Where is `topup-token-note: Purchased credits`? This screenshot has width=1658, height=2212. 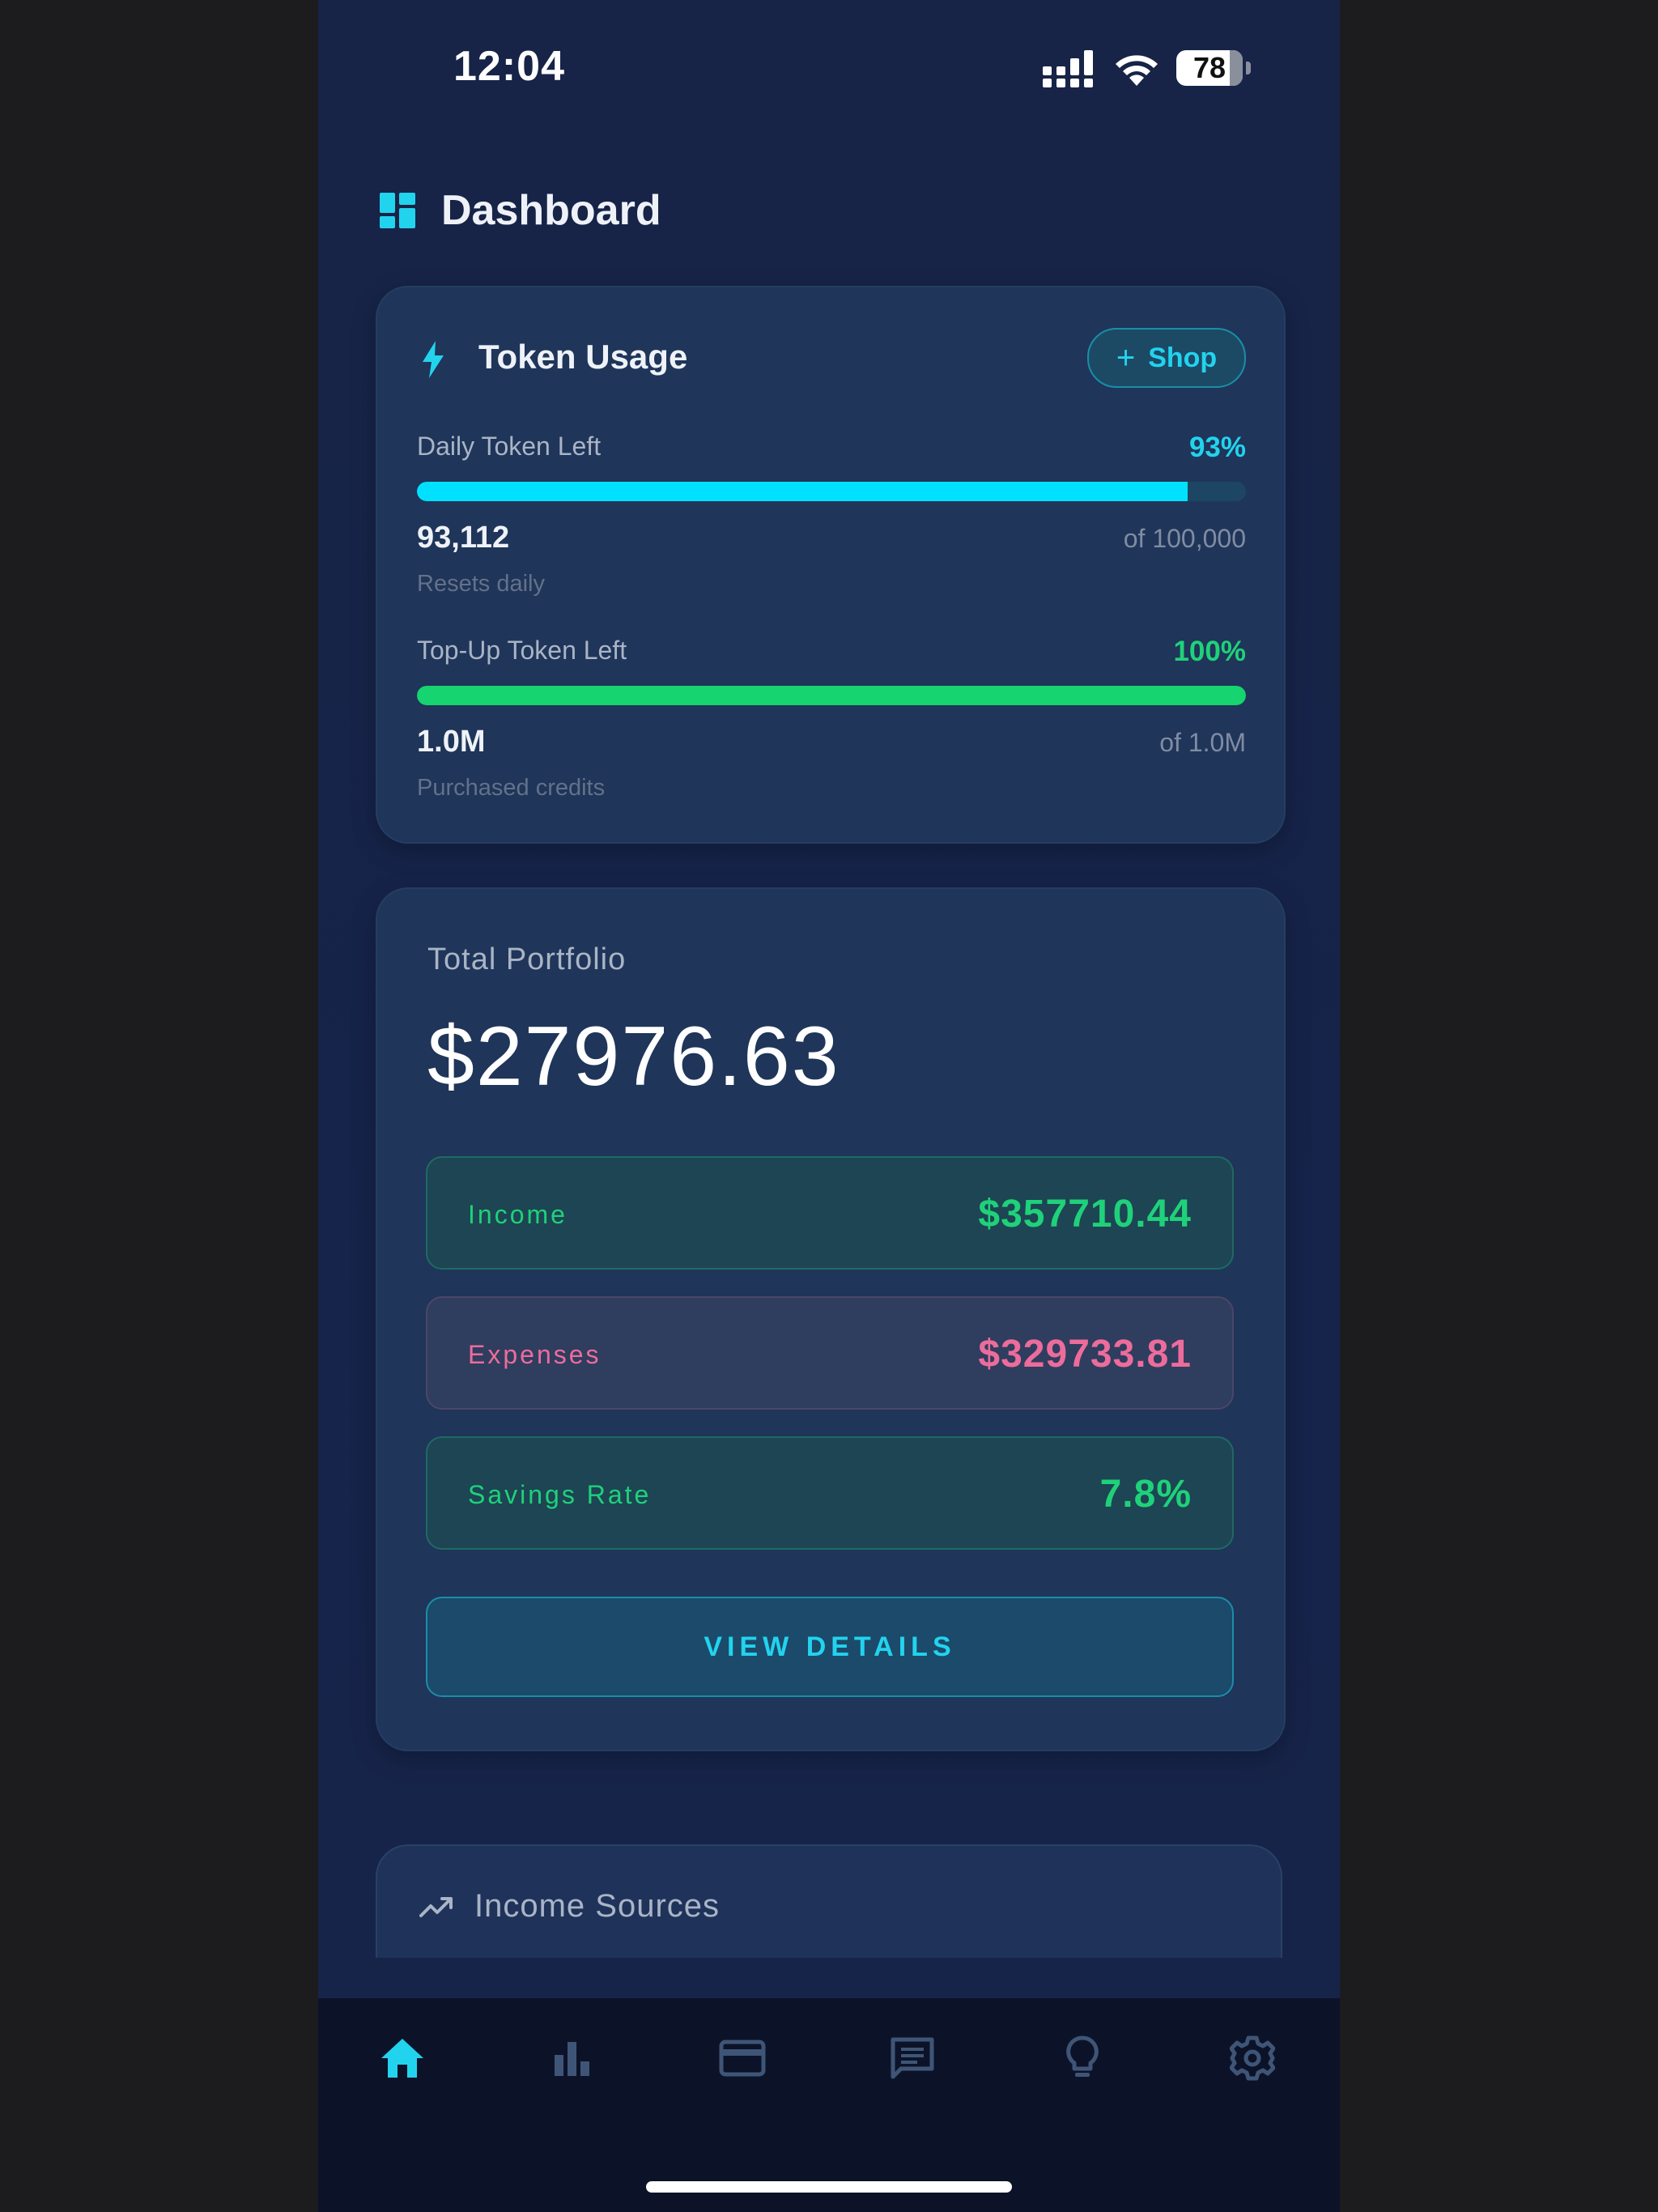 topup-token-note: Purchased credits is located at coordinates (511, 788).